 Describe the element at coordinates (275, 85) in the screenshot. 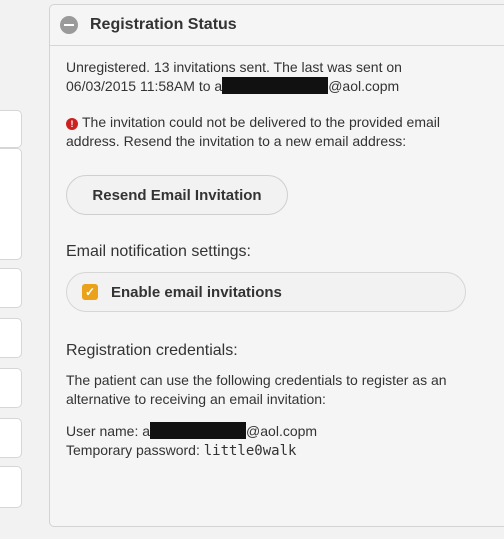

I see `redacted-email` at that location.